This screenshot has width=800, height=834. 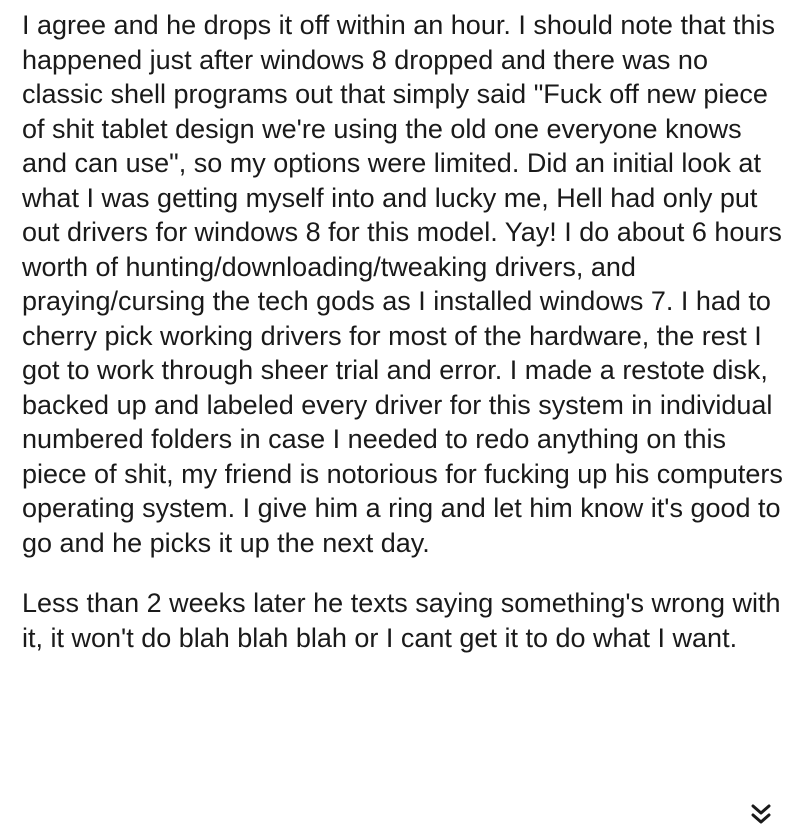 I want to click on double-chevron-down-icon, so click(x=761, y=814).